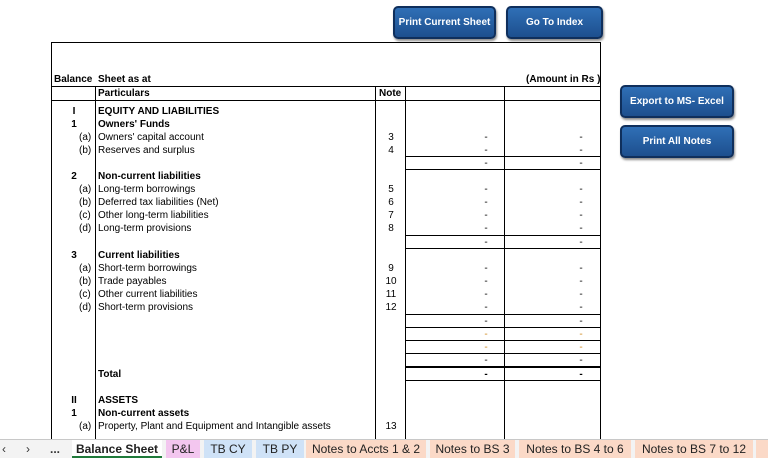 The width and height of the screenshot is (768, 458). Describe the element at coordinates (158, 202) in the screenshot. I see `row-label: Deferred tax liabilities (Net)` at that location.